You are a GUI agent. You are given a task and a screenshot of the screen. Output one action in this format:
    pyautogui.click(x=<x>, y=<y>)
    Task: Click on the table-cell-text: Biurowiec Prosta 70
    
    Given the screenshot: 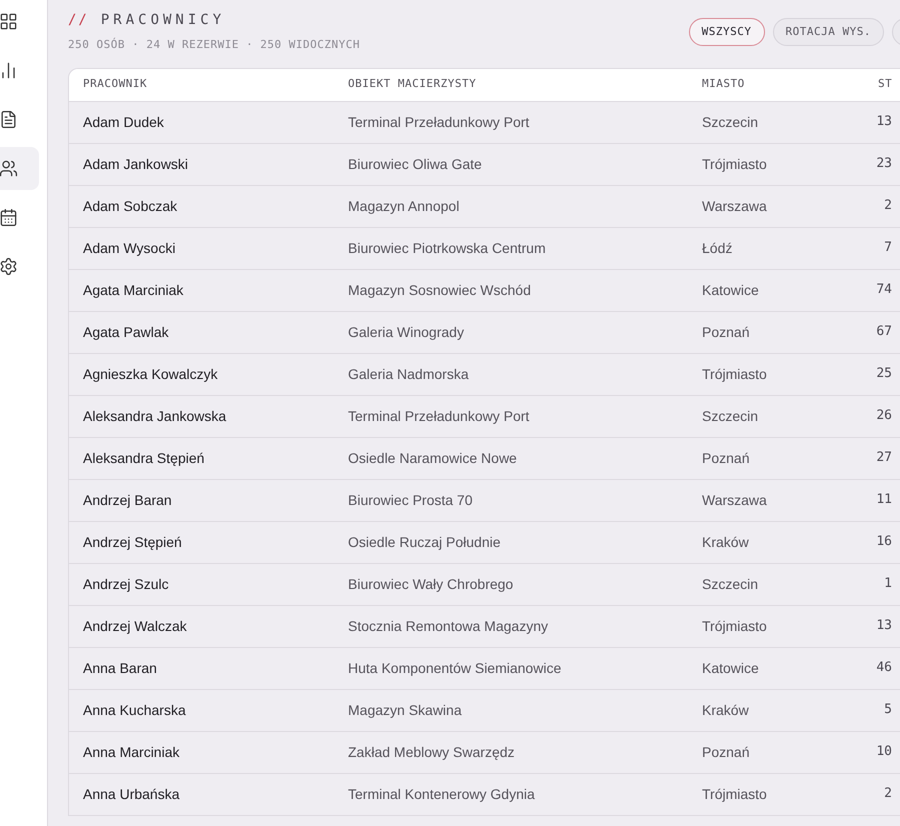 What is the action you would take?
    pyautogui.click(x=411, y=500)
    